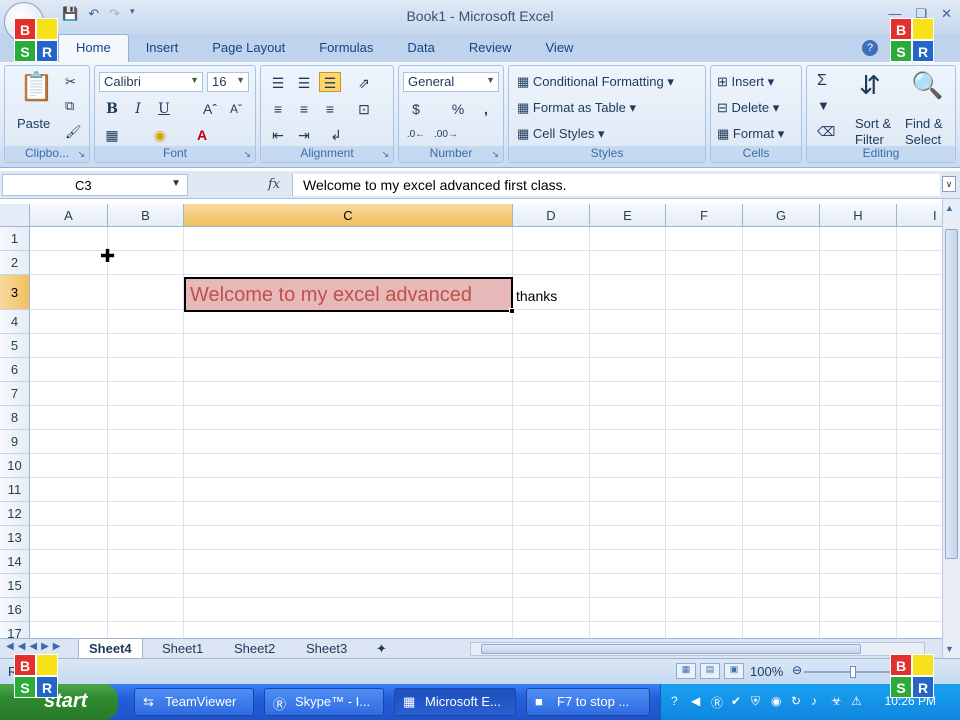 This screenshot has width=960, height=720. Describe the element at coordinates (490, 48) in the screenshot. I see `tab-review: Review` at that location.